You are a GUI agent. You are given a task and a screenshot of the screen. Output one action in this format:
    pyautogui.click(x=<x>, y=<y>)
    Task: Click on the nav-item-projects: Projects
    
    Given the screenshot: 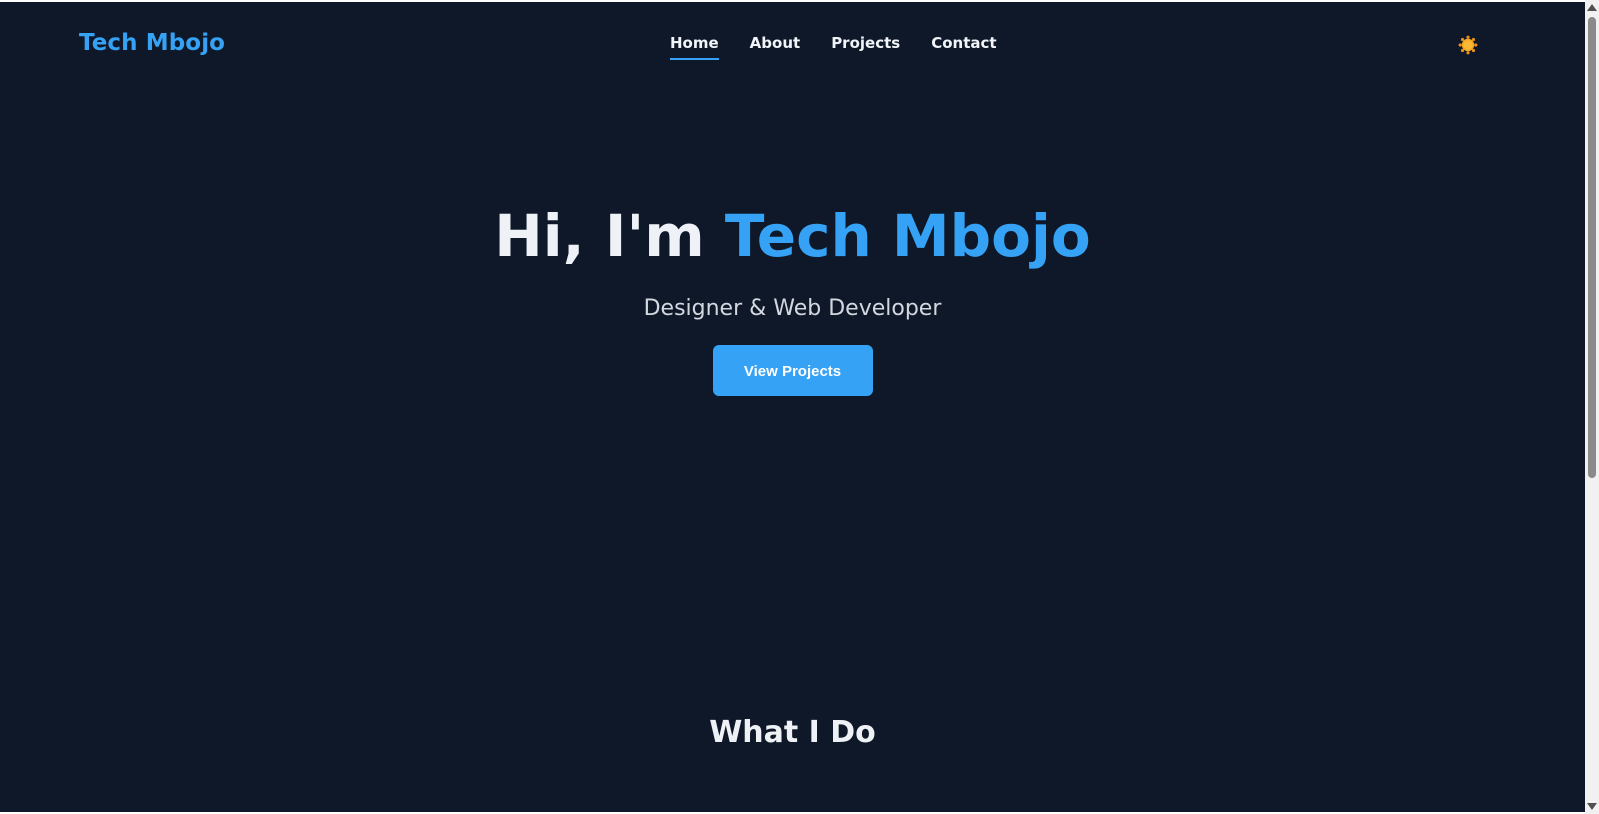 What is the action you would take?
    pyautogui.click(x=865, y=47)
    